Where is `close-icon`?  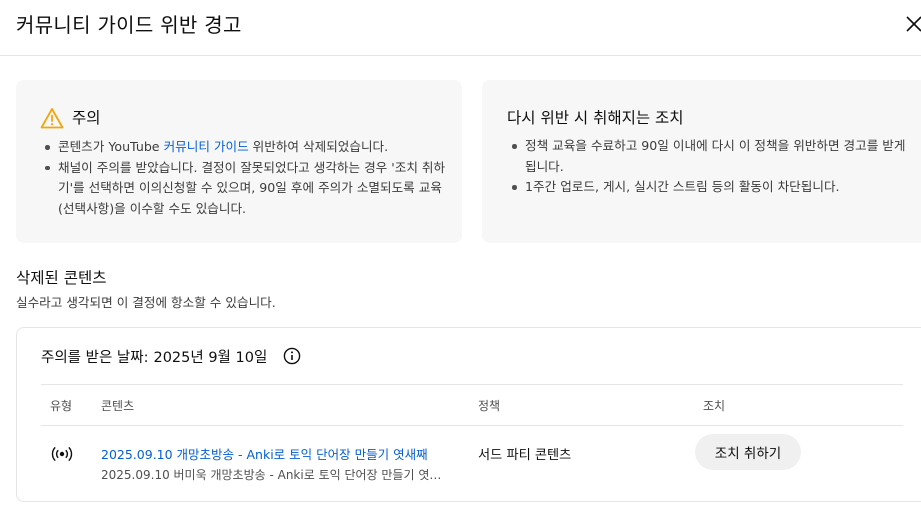 close-icon is located at coordinates (910, 24).